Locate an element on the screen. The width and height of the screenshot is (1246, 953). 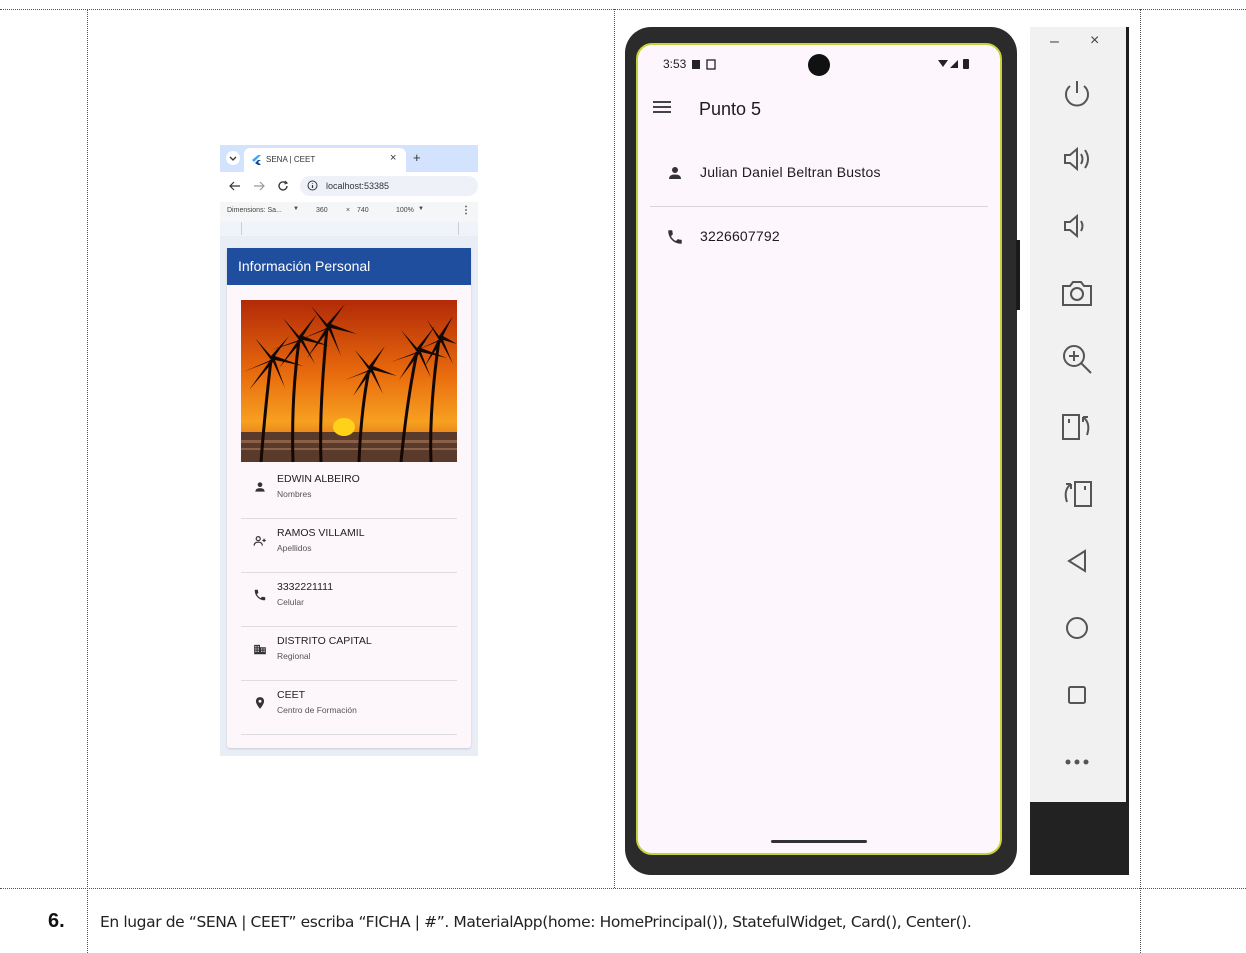
address-bar-row: localhost:53385 is located at coordinates (349, 187).